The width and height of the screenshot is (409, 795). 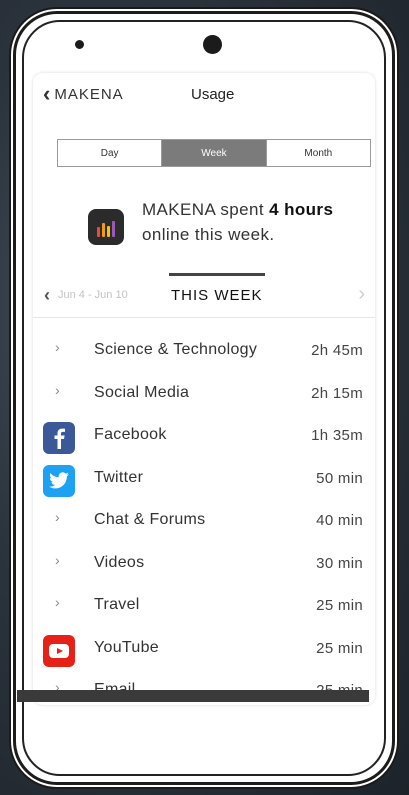 I want to click on list-item-facebook: Facebook 1h 35m, so click(x=204, y=435).